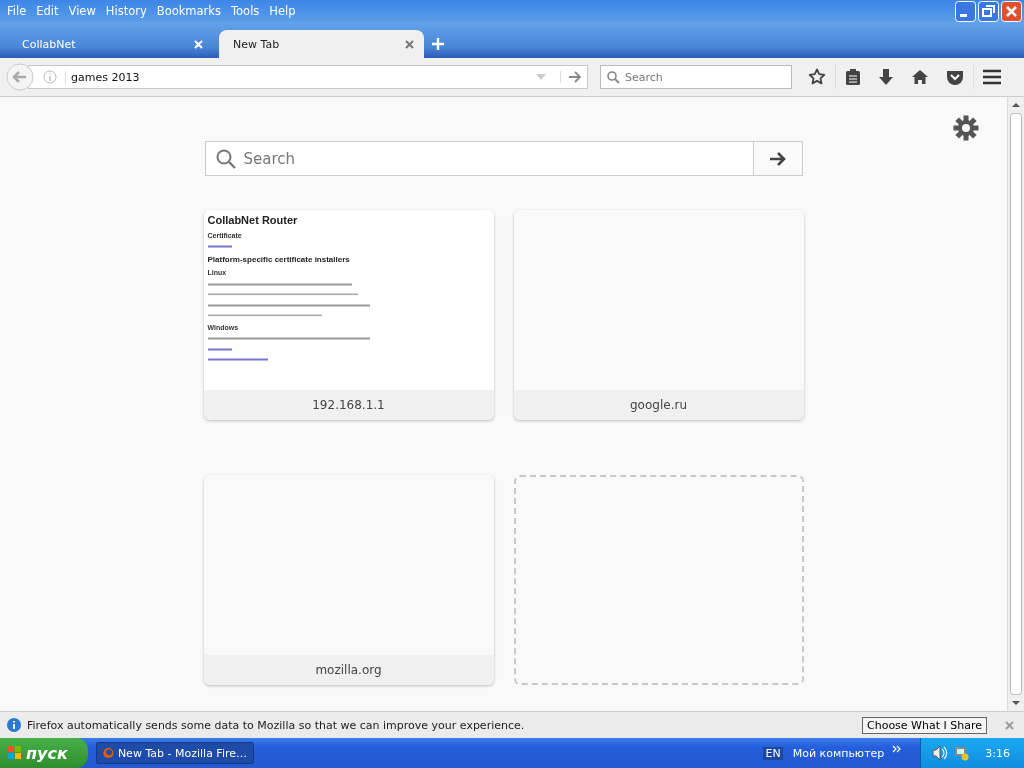 The height and width of the screenshot is (768, 1024). I want to click on windows-logo-icon, so click(15, 753).